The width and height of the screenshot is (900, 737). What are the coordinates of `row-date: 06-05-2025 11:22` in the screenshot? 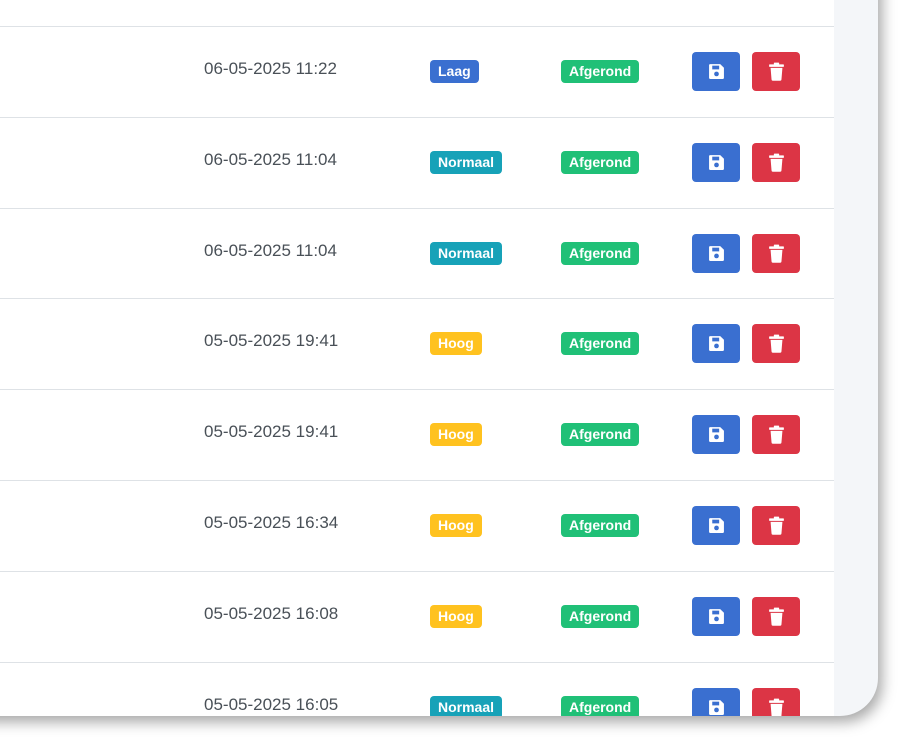 It's located at (270, 68).